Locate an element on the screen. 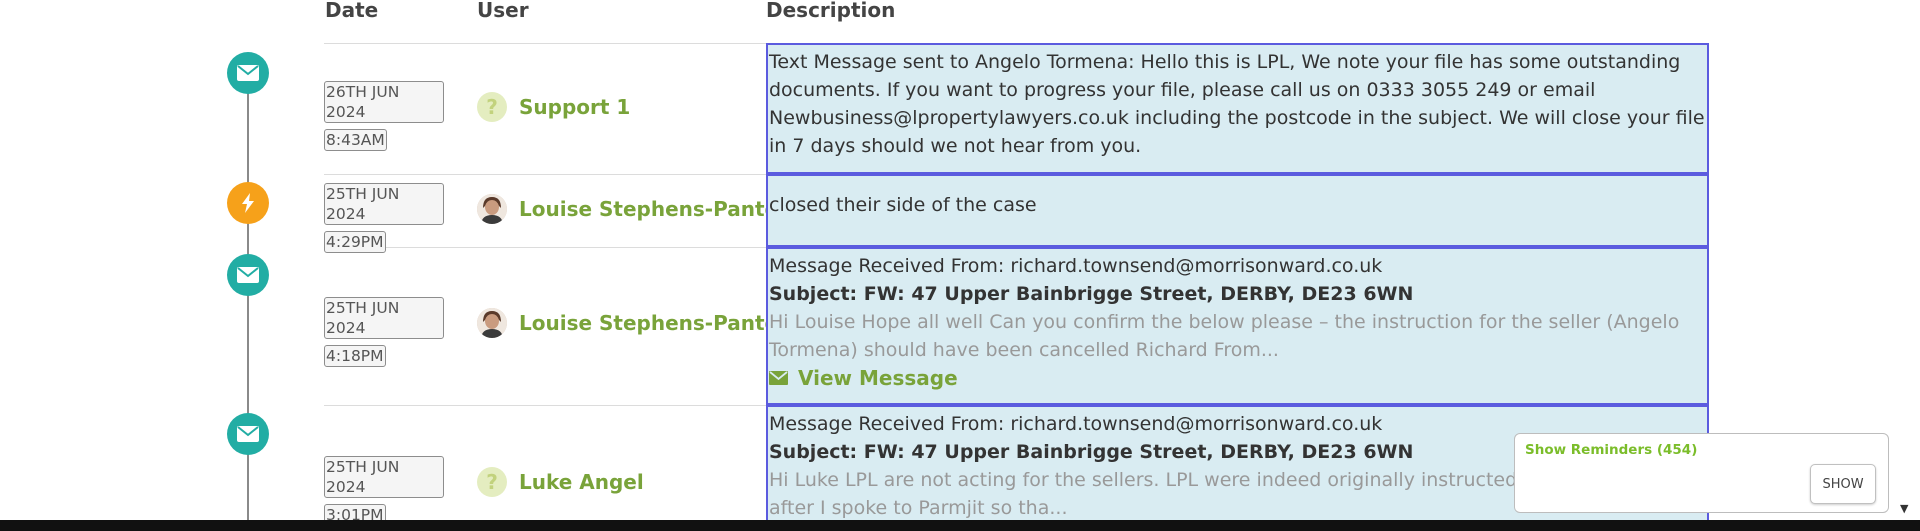 This screenshot has height=531, width=1920. bottom-bar is located at coordinates (960, 525).